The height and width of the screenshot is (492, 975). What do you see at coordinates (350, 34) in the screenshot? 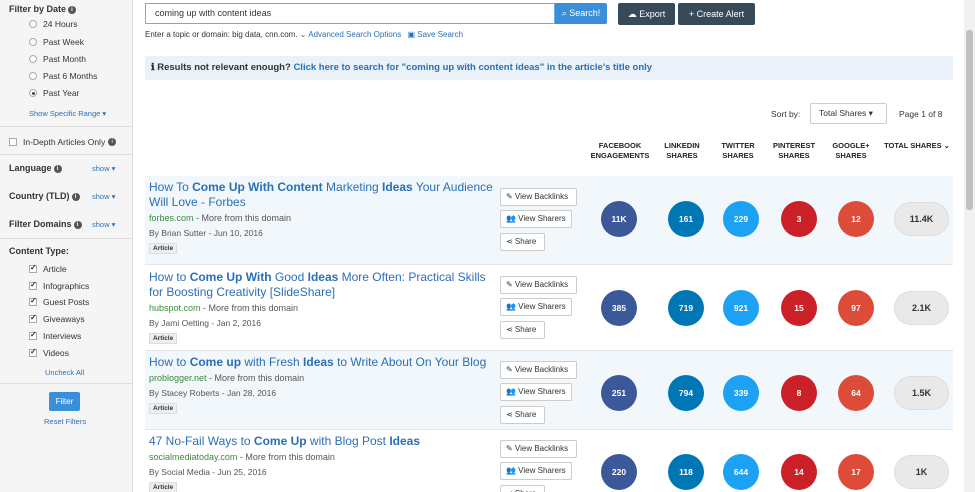
I see `advanced-search-link: ⌄ Advanced Search Options` at bounding box center [350, 34].